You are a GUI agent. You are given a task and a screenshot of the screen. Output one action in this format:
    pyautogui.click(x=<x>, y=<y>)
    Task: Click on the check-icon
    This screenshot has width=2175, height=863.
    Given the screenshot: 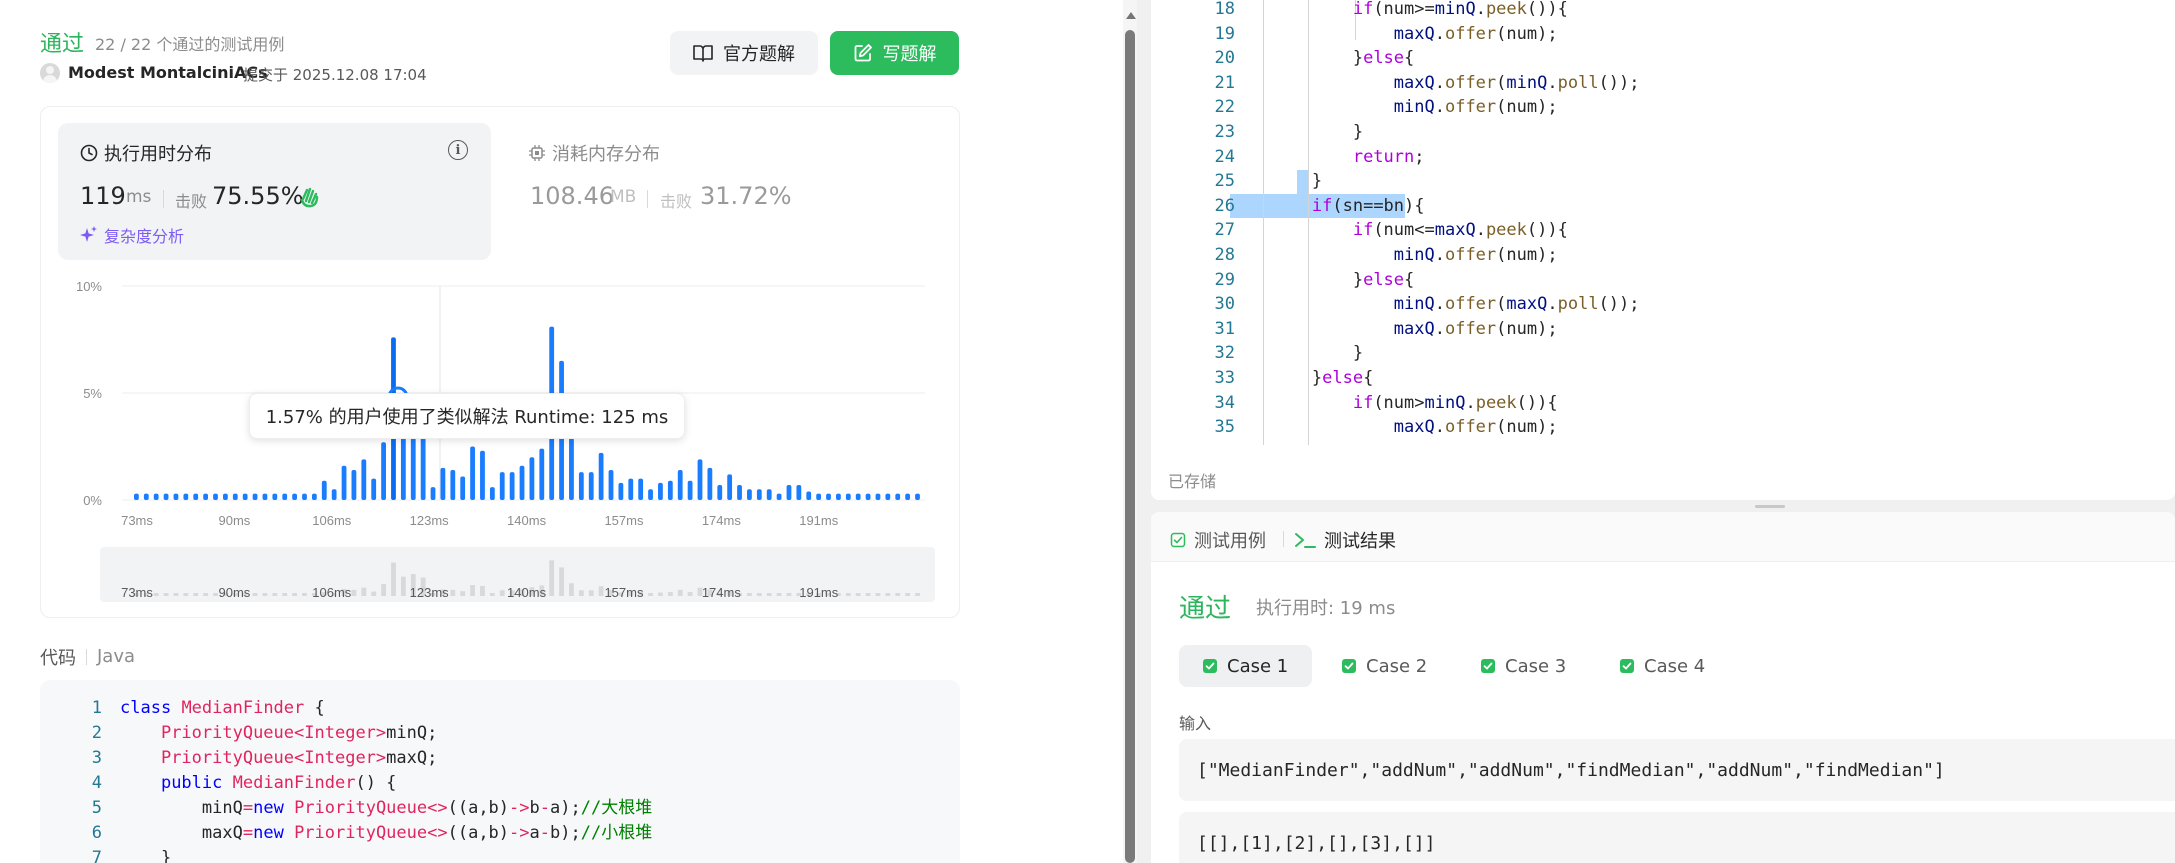 What is the action you would take?
    pyautogui.click(x=1627, y=666)
    